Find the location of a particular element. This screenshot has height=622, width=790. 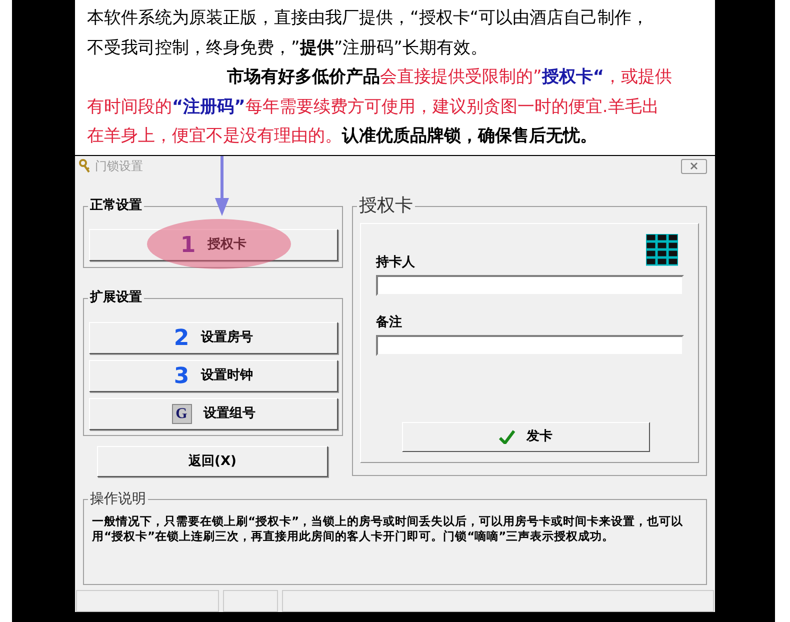

settings-button: 3 设置时钟 is located at coordinates (213, 376).